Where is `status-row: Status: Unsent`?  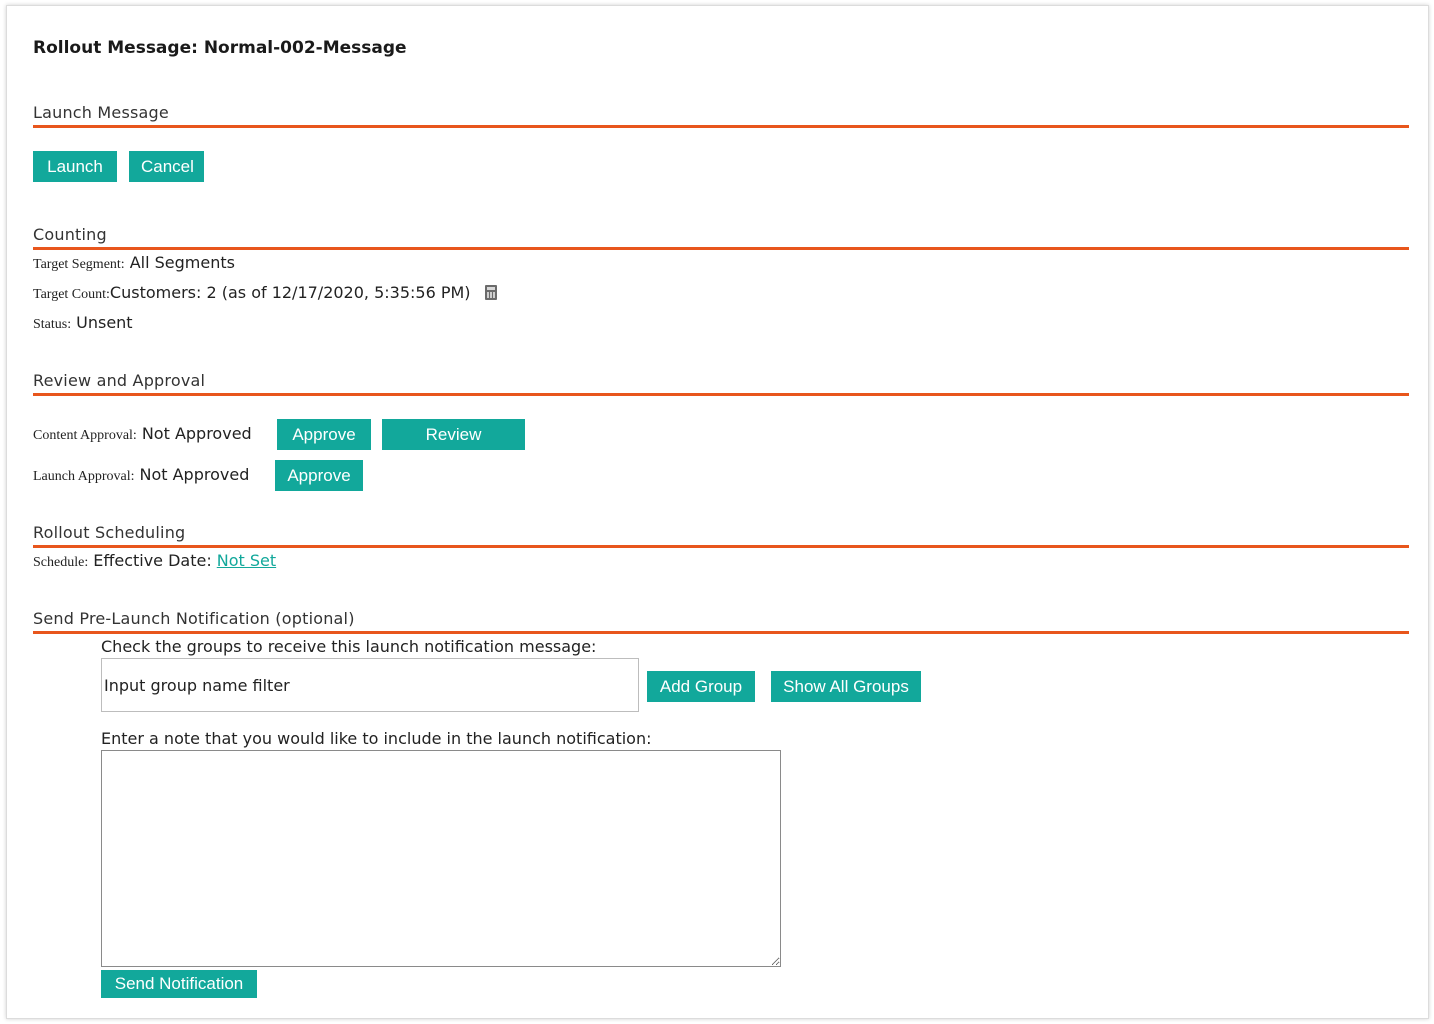 status-row: Status: Unsent is located at coordinates (83, 323).